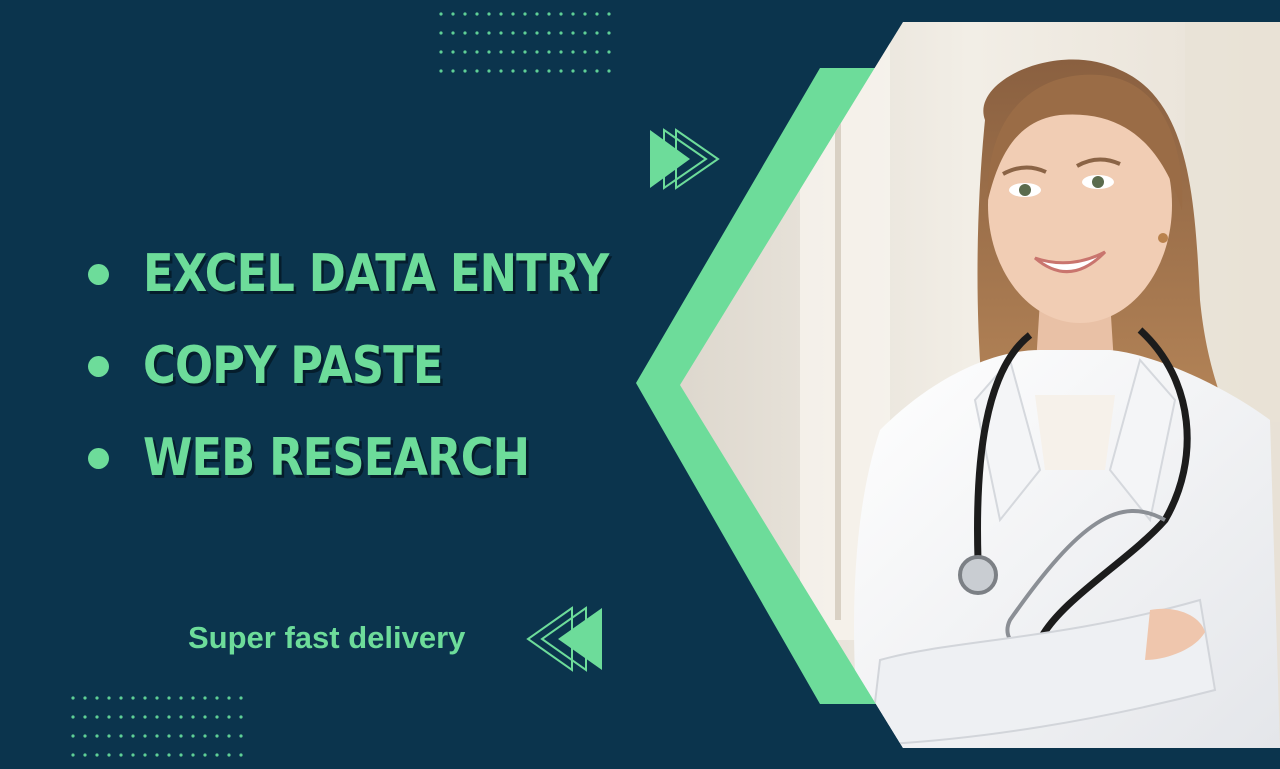 Image resolution: width=1280 pixels, height=769 pixels. I want to click on service-label: WEB RESEARCH, so click(336, 458).